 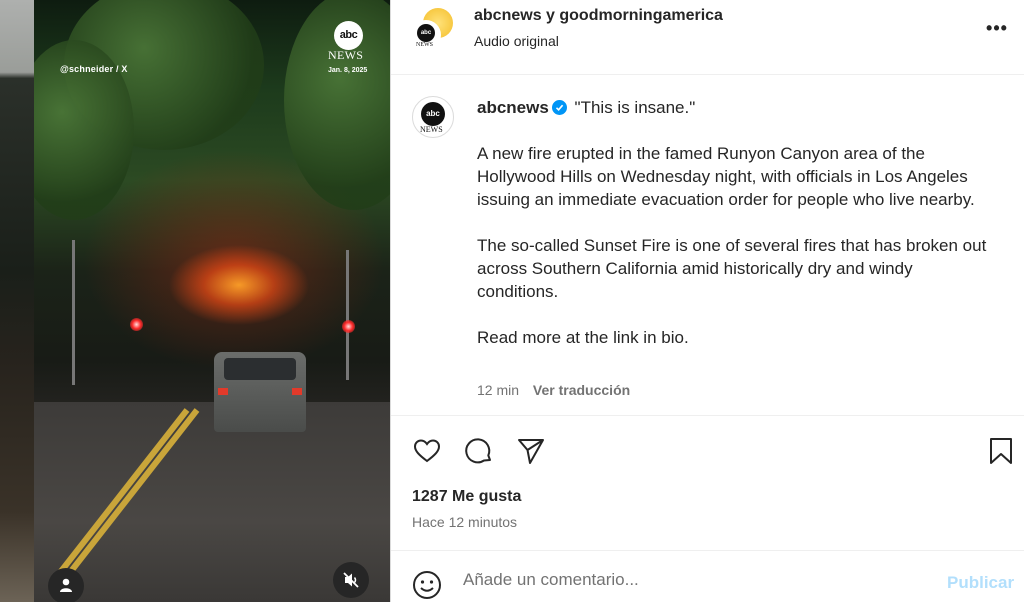 What do you see at coordinates (17, 301) in the screenshot?
I see `previous-media-edge` at bounding box center [17, 301].